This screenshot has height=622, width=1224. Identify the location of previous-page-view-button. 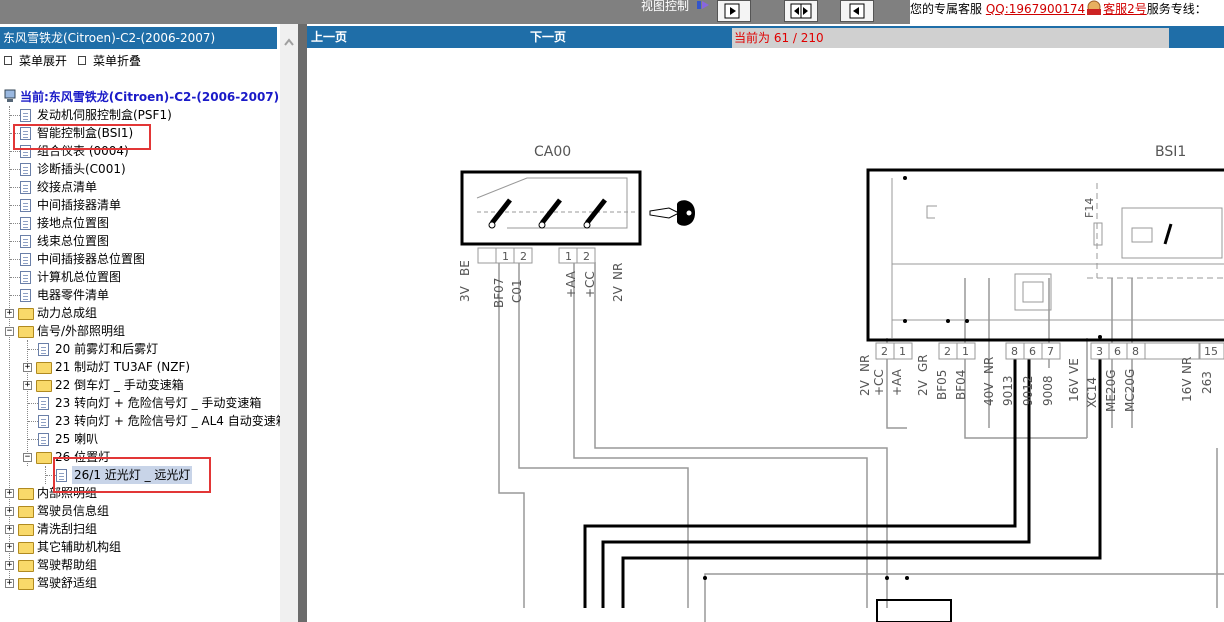
(857, 11).